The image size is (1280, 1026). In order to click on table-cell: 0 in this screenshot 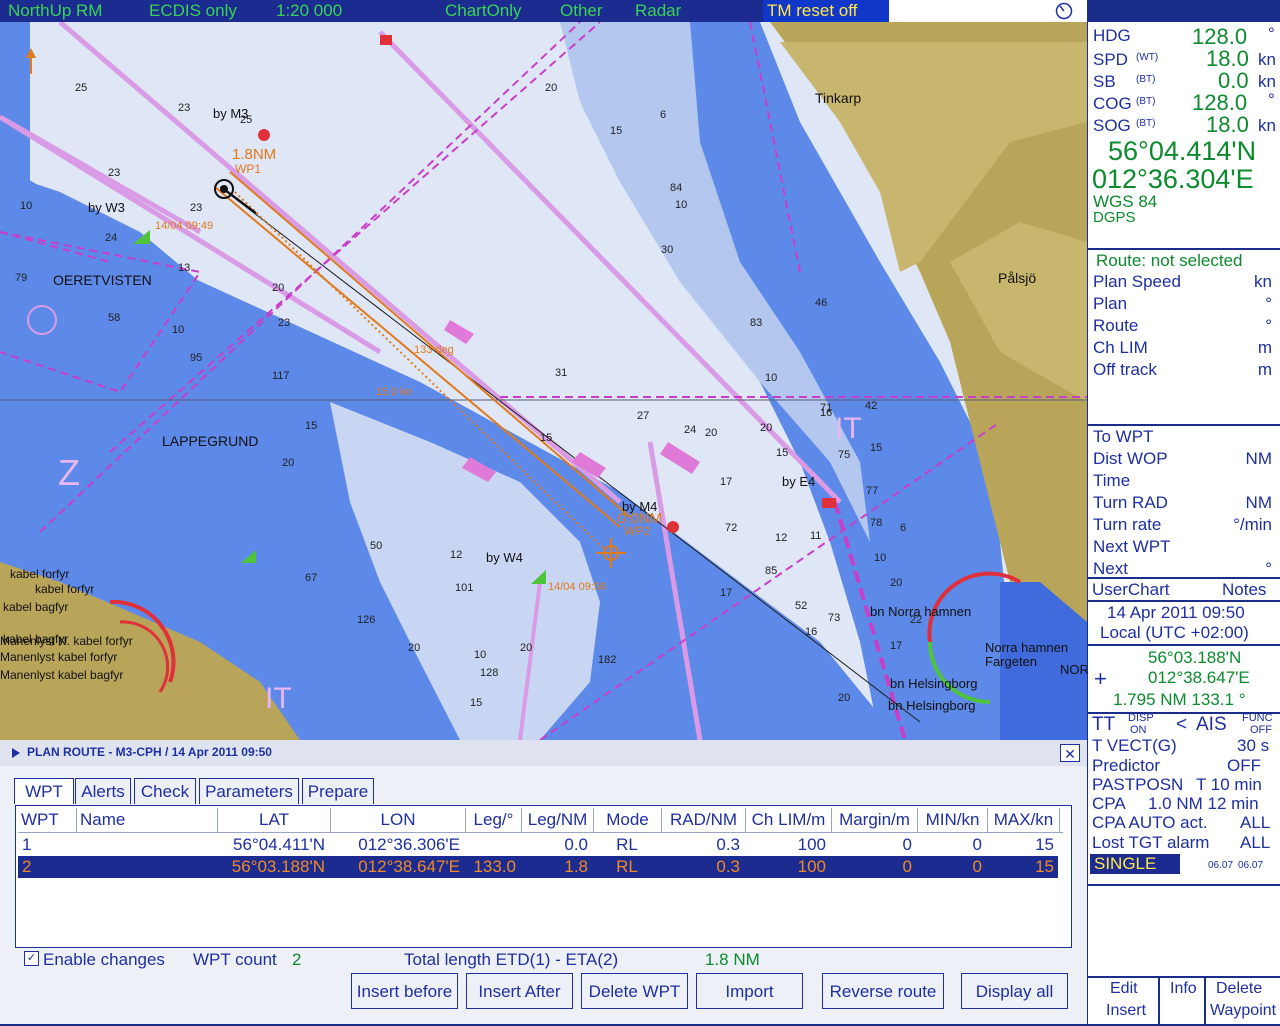, I will do `click(907, 866)`.